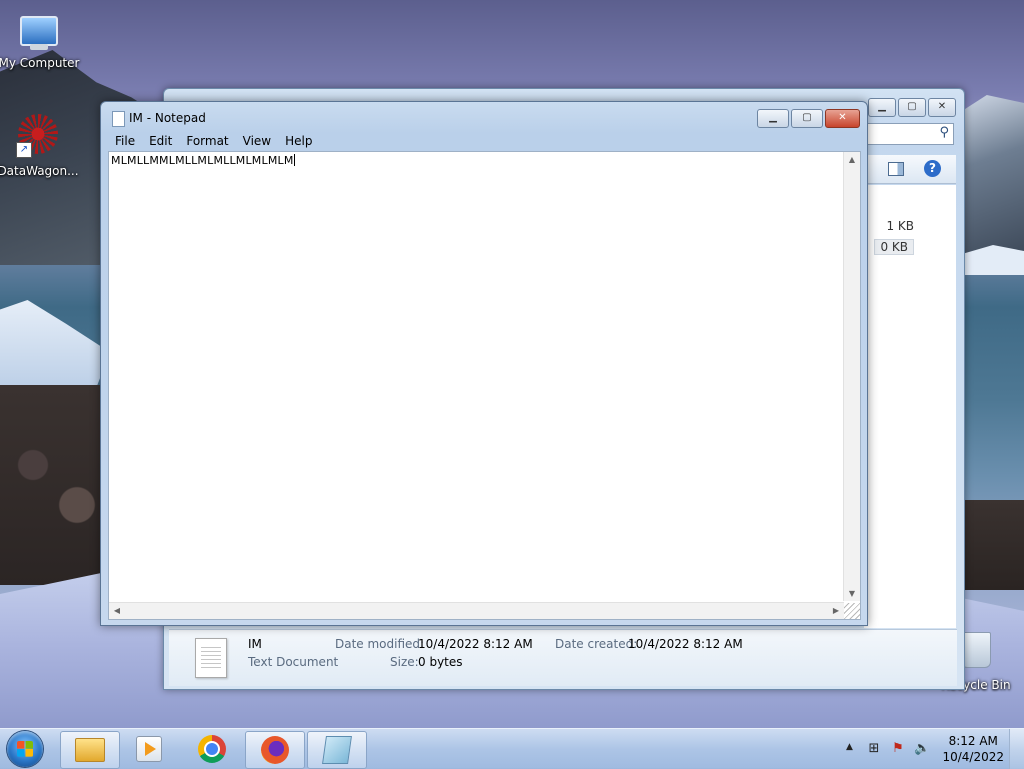 The image size is (1024, 769). I want to click on start-button, so click(25, 749).